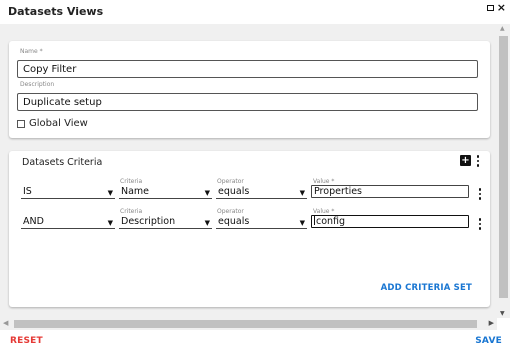  I want to click on value-input: config, so click(390, 221).